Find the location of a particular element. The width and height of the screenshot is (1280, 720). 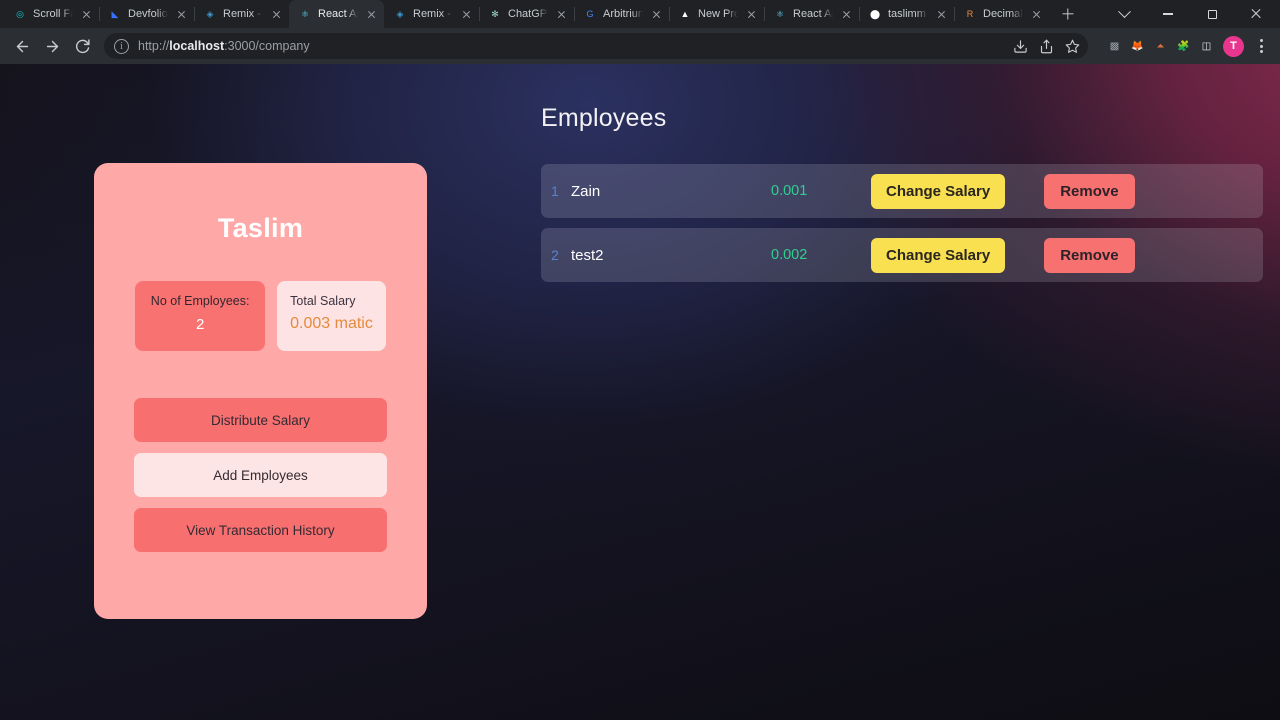

maximize-icon is located at coordinates (1212, 14).